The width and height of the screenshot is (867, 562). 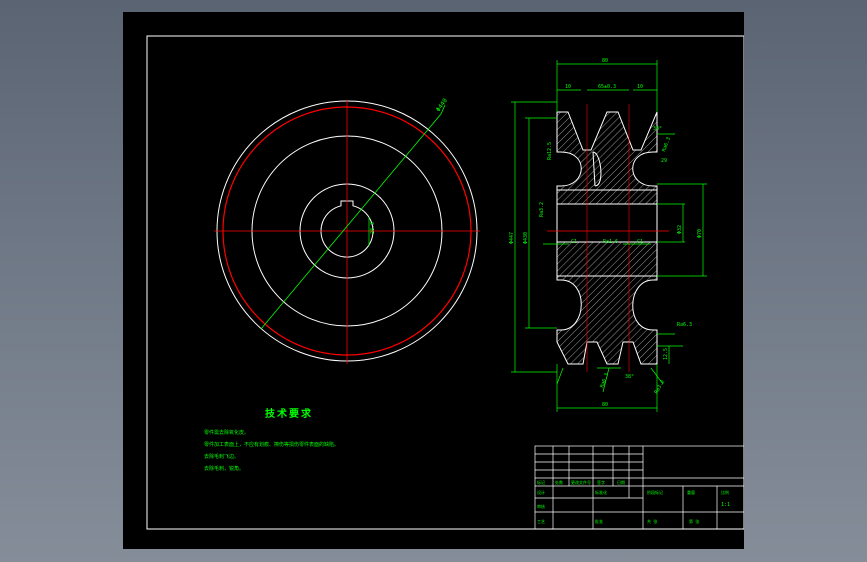 What do you see at coordinates (684, 325) in the screenshot?
I see `dim-roughness-hub: Ra6.3` at bounding box center [684, 325].